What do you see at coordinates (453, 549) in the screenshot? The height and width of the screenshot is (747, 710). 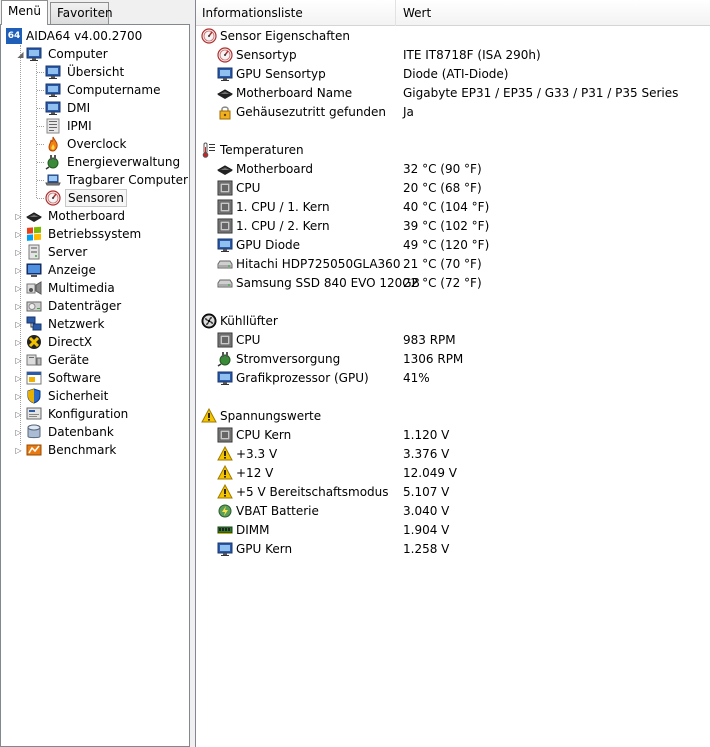 I see `sensor-row: GPU Kern 1.258 V` at bounding box center [453, 549].